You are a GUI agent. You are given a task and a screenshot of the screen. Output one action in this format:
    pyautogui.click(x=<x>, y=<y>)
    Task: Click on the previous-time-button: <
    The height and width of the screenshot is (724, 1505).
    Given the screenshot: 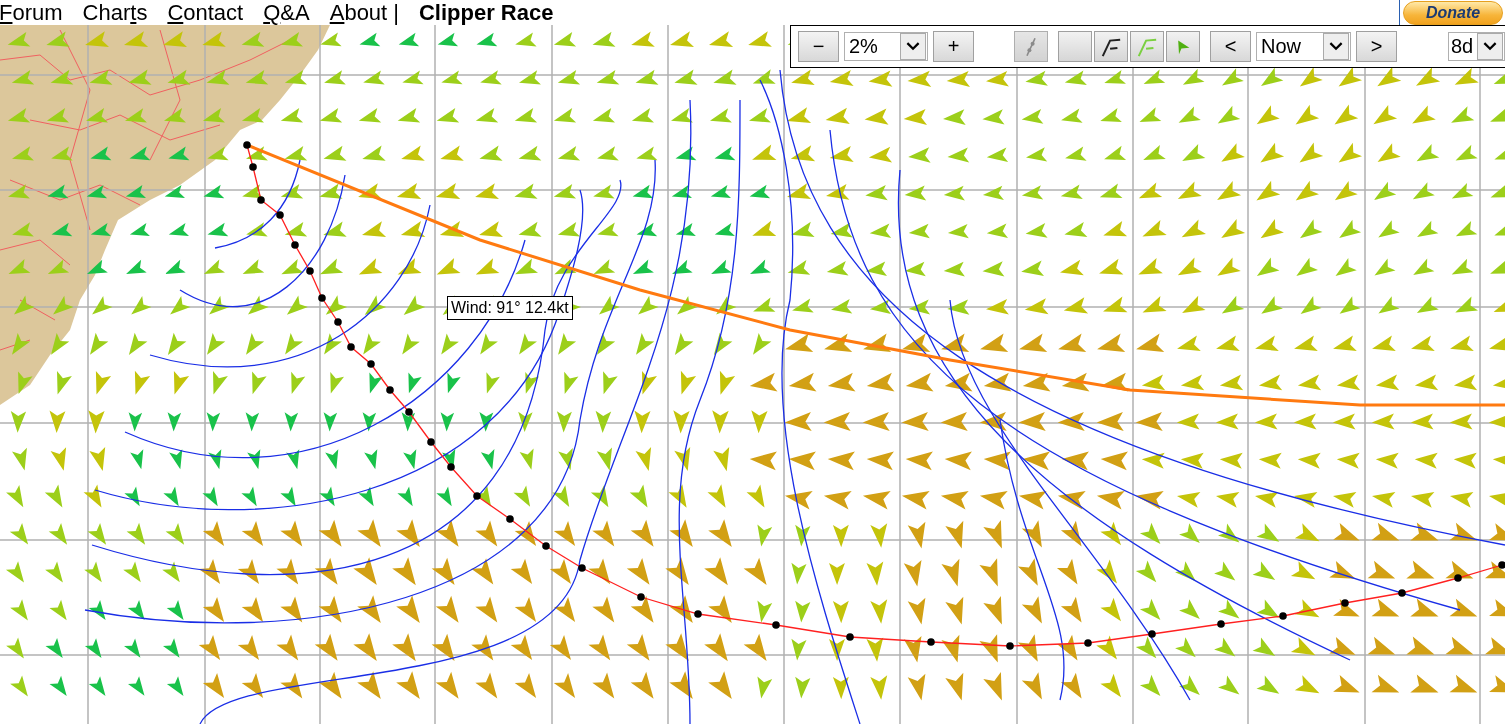 What is the action you would take?
    pyautogui.click(x=1230, y=46)
    